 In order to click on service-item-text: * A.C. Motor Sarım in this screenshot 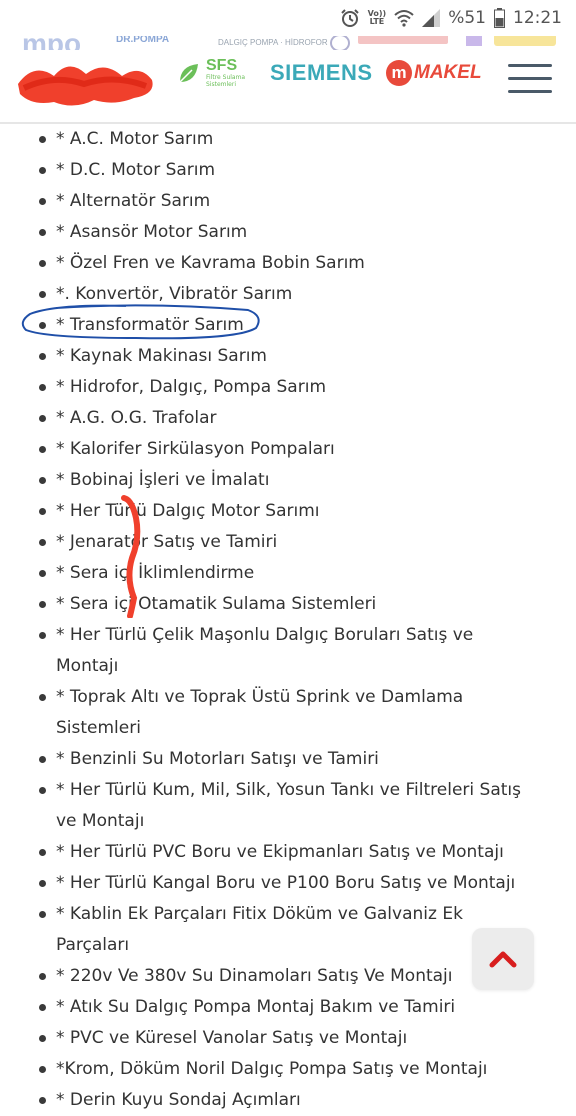, I will do `click(135, 139)`.